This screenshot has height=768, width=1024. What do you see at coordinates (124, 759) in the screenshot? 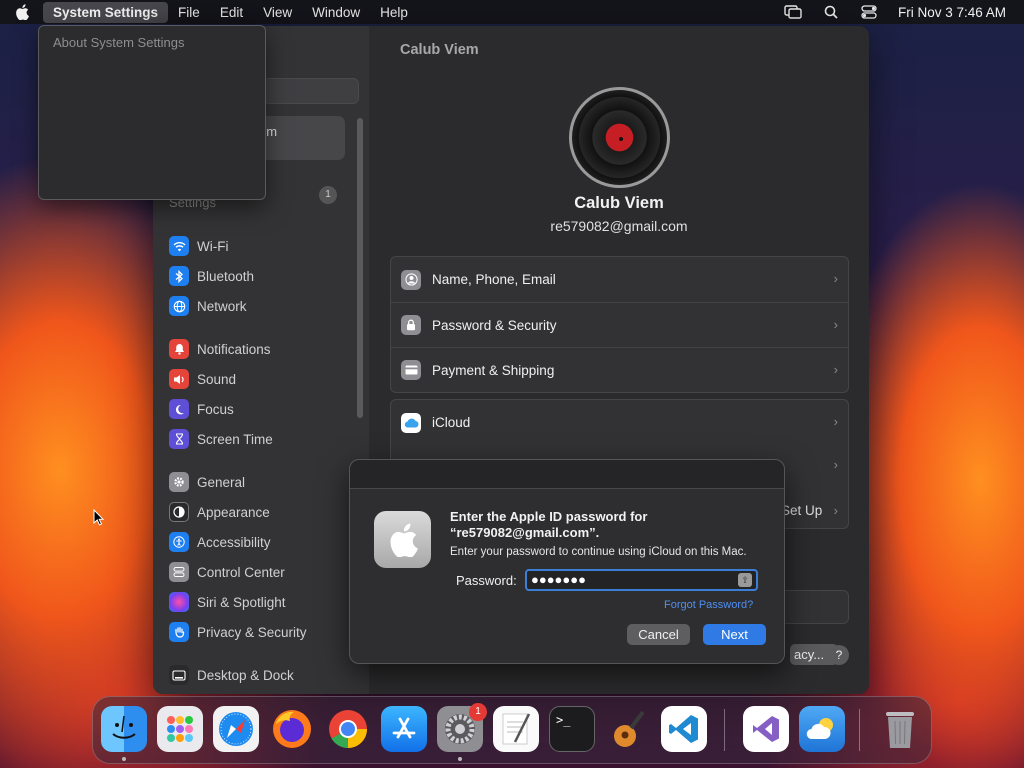
I see `finder-running-indicator` at bounding box center [124, 759].